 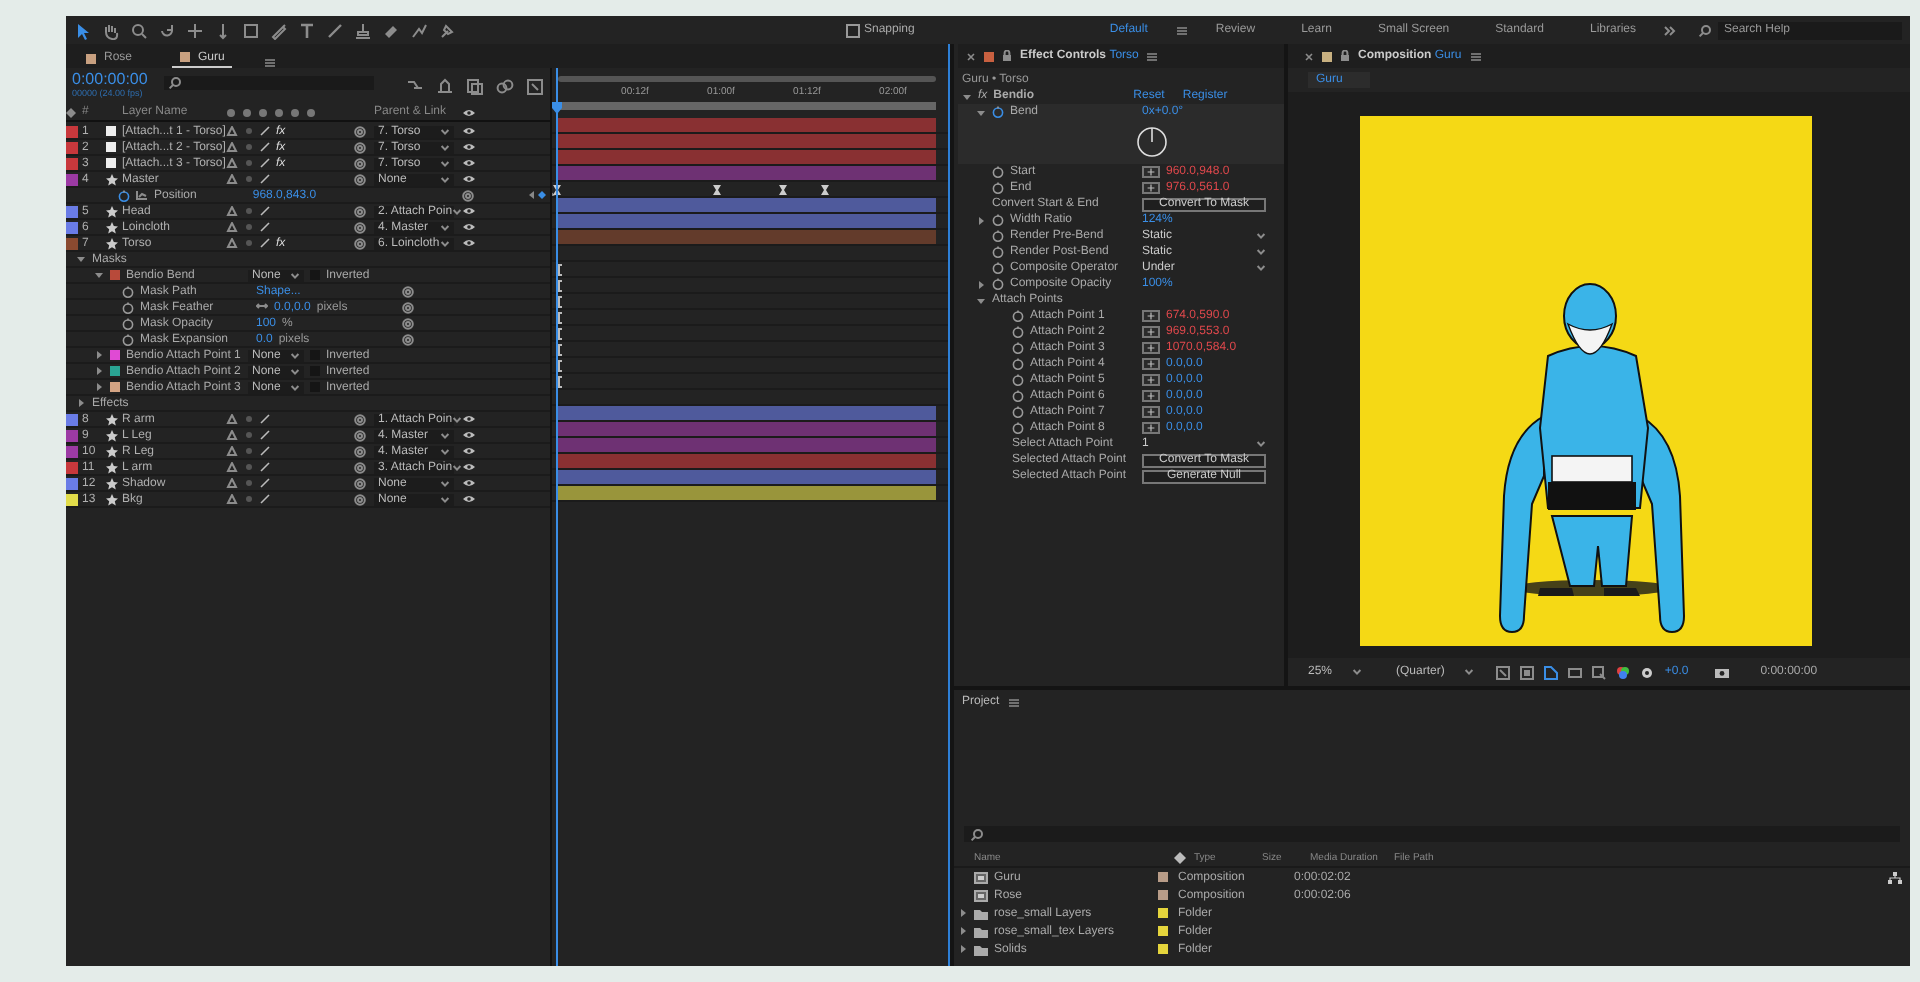 What do you see at coordinates (262, 305) in the screenshot?
I see `scrub-icon` at bounding box center [262, 305].